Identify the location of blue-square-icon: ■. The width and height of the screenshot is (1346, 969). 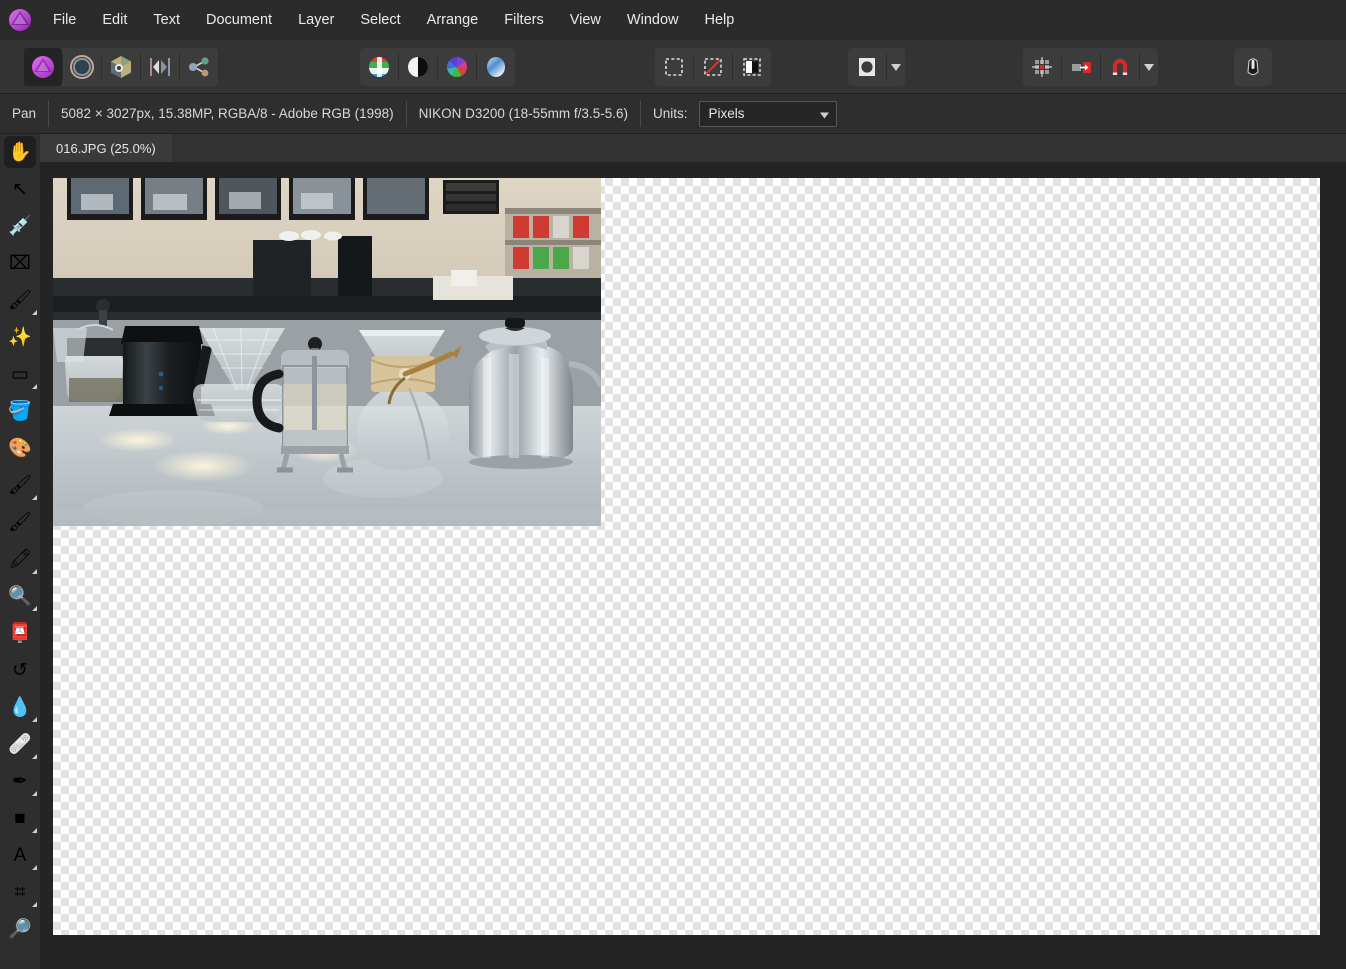
(20, 818).